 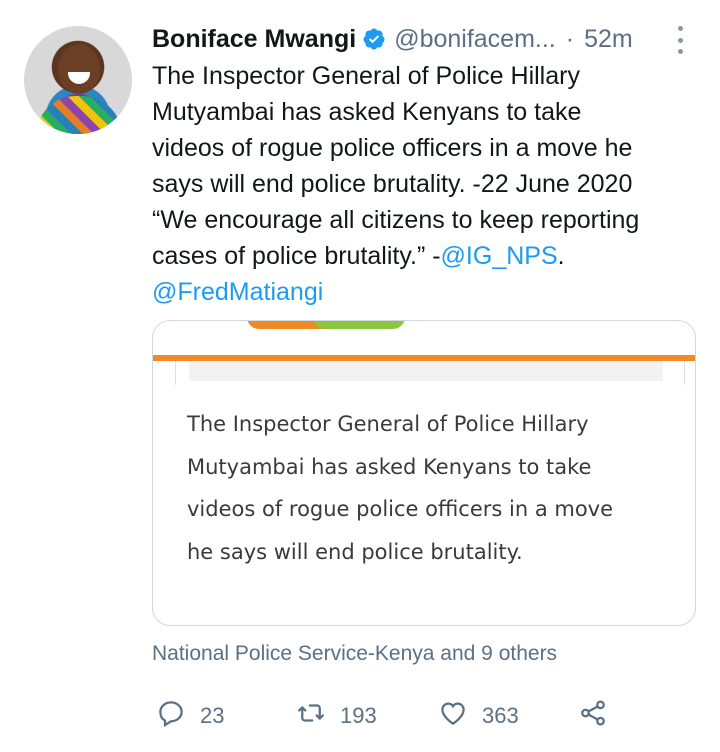 What do you see at coordinates (389, 466) in the screenshot?
I see `card-article-line: Mutyambai has asked Kenyans to take` at bounding box center [389, 466].